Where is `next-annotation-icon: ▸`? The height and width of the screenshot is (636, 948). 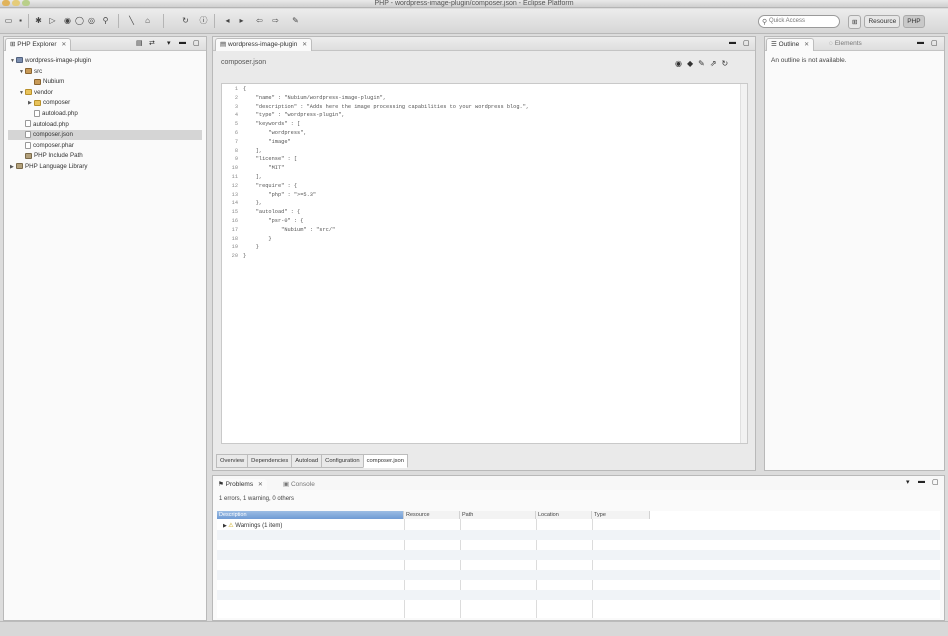 next-annotation-icon: ▸ is located at coordinates (241, 20).